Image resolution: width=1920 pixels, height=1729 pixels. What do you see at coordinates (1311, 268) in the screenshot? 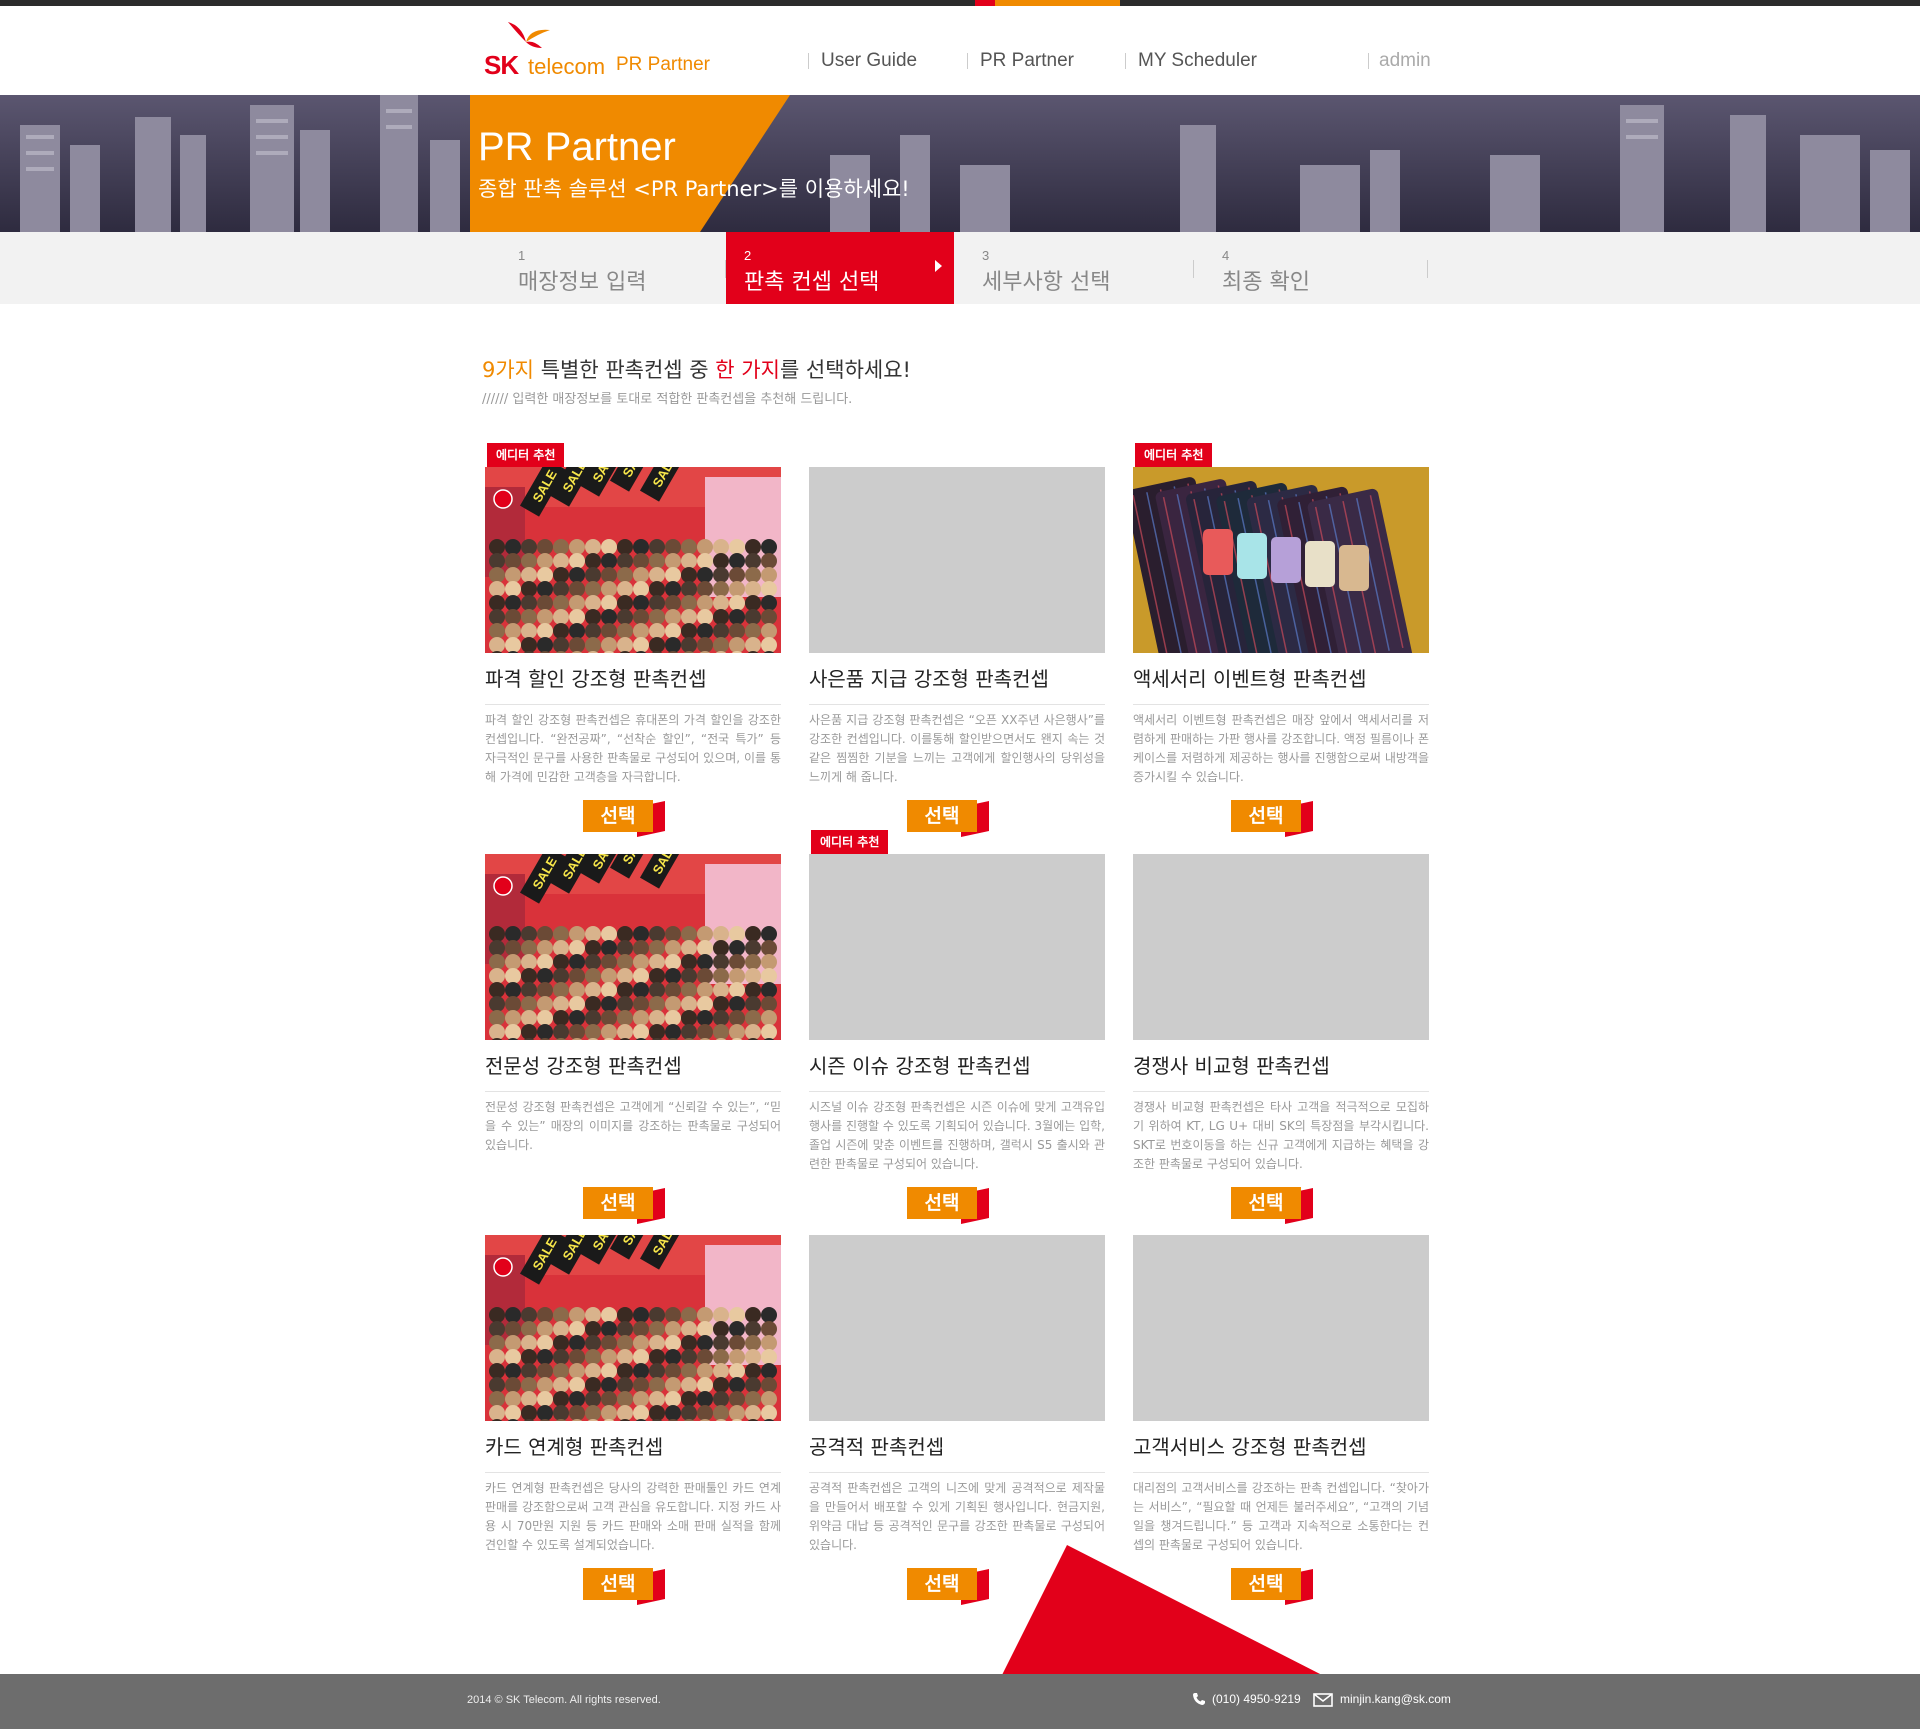
I see `step-4: 4 최종 확인` at bounding box center [1311, 268].